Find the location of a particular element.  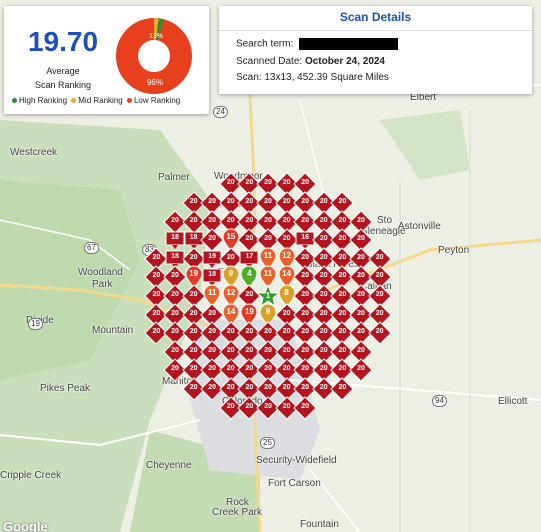

place-label-sto: Sto is located at coordinates (385, 220).